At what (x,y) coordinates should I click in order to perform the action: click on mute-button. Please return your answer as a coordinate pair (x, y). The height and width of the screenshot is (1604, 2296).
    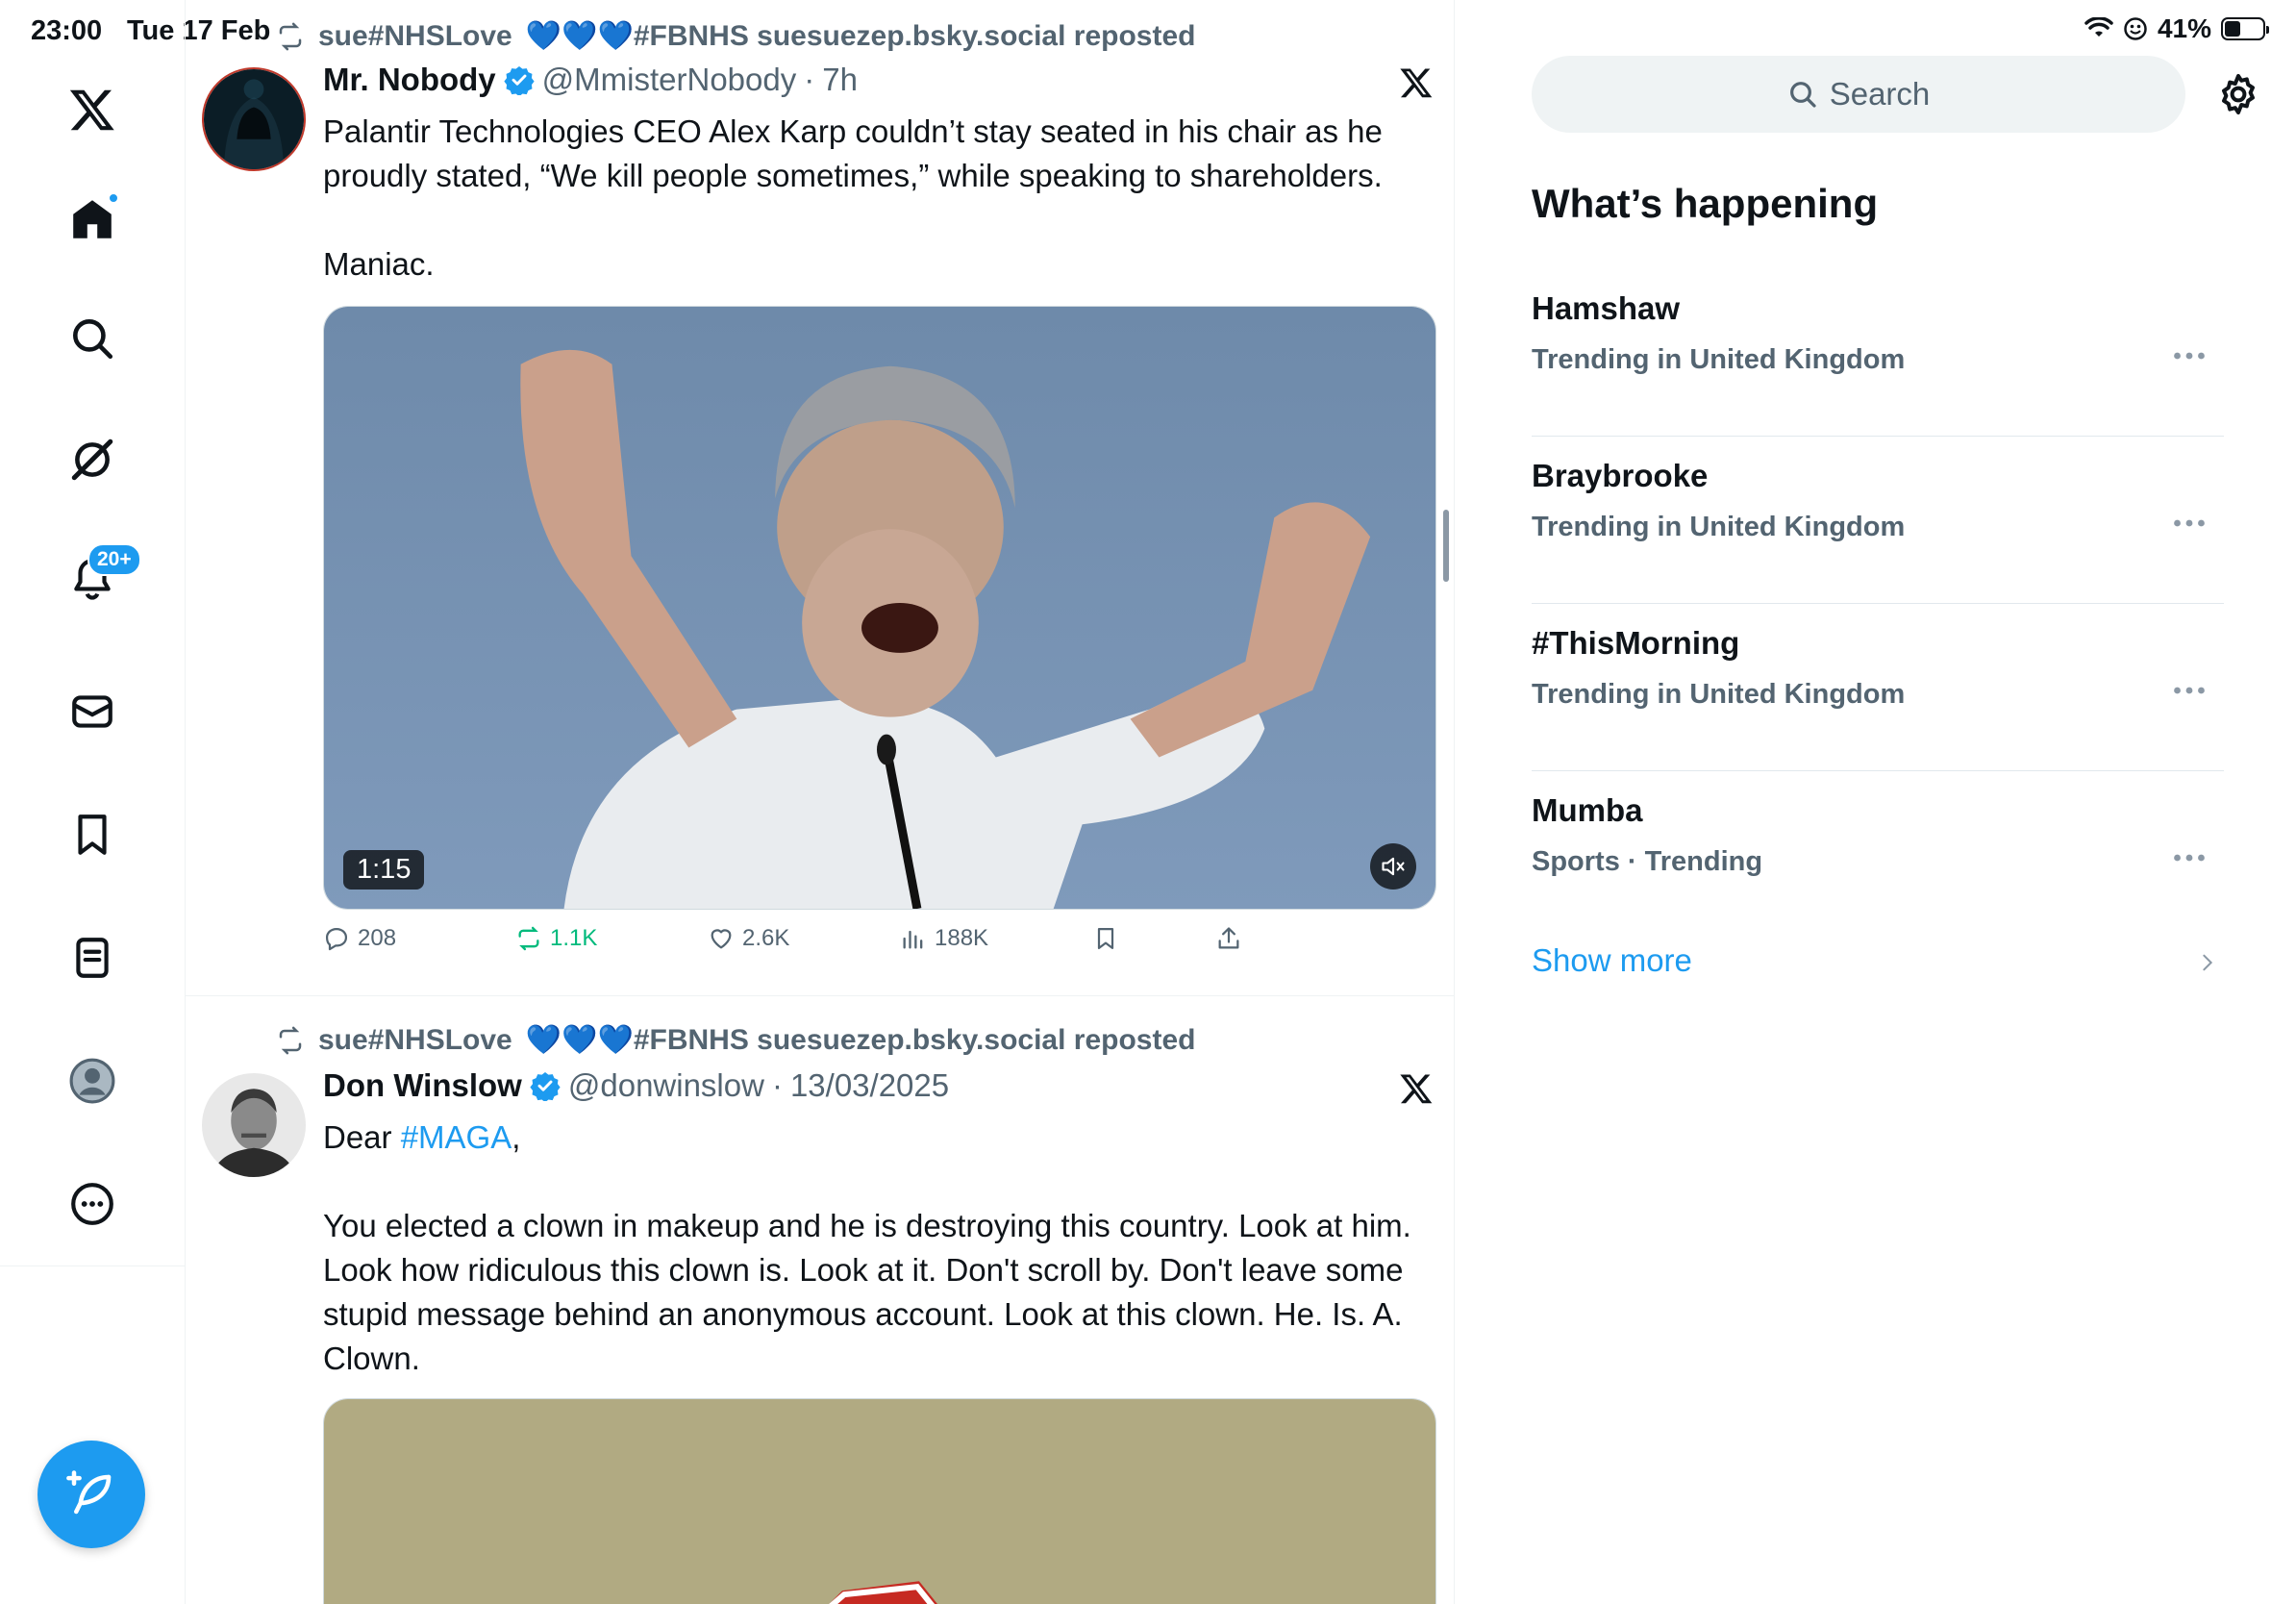
    Looking at the image, I should click on (1393, 866).